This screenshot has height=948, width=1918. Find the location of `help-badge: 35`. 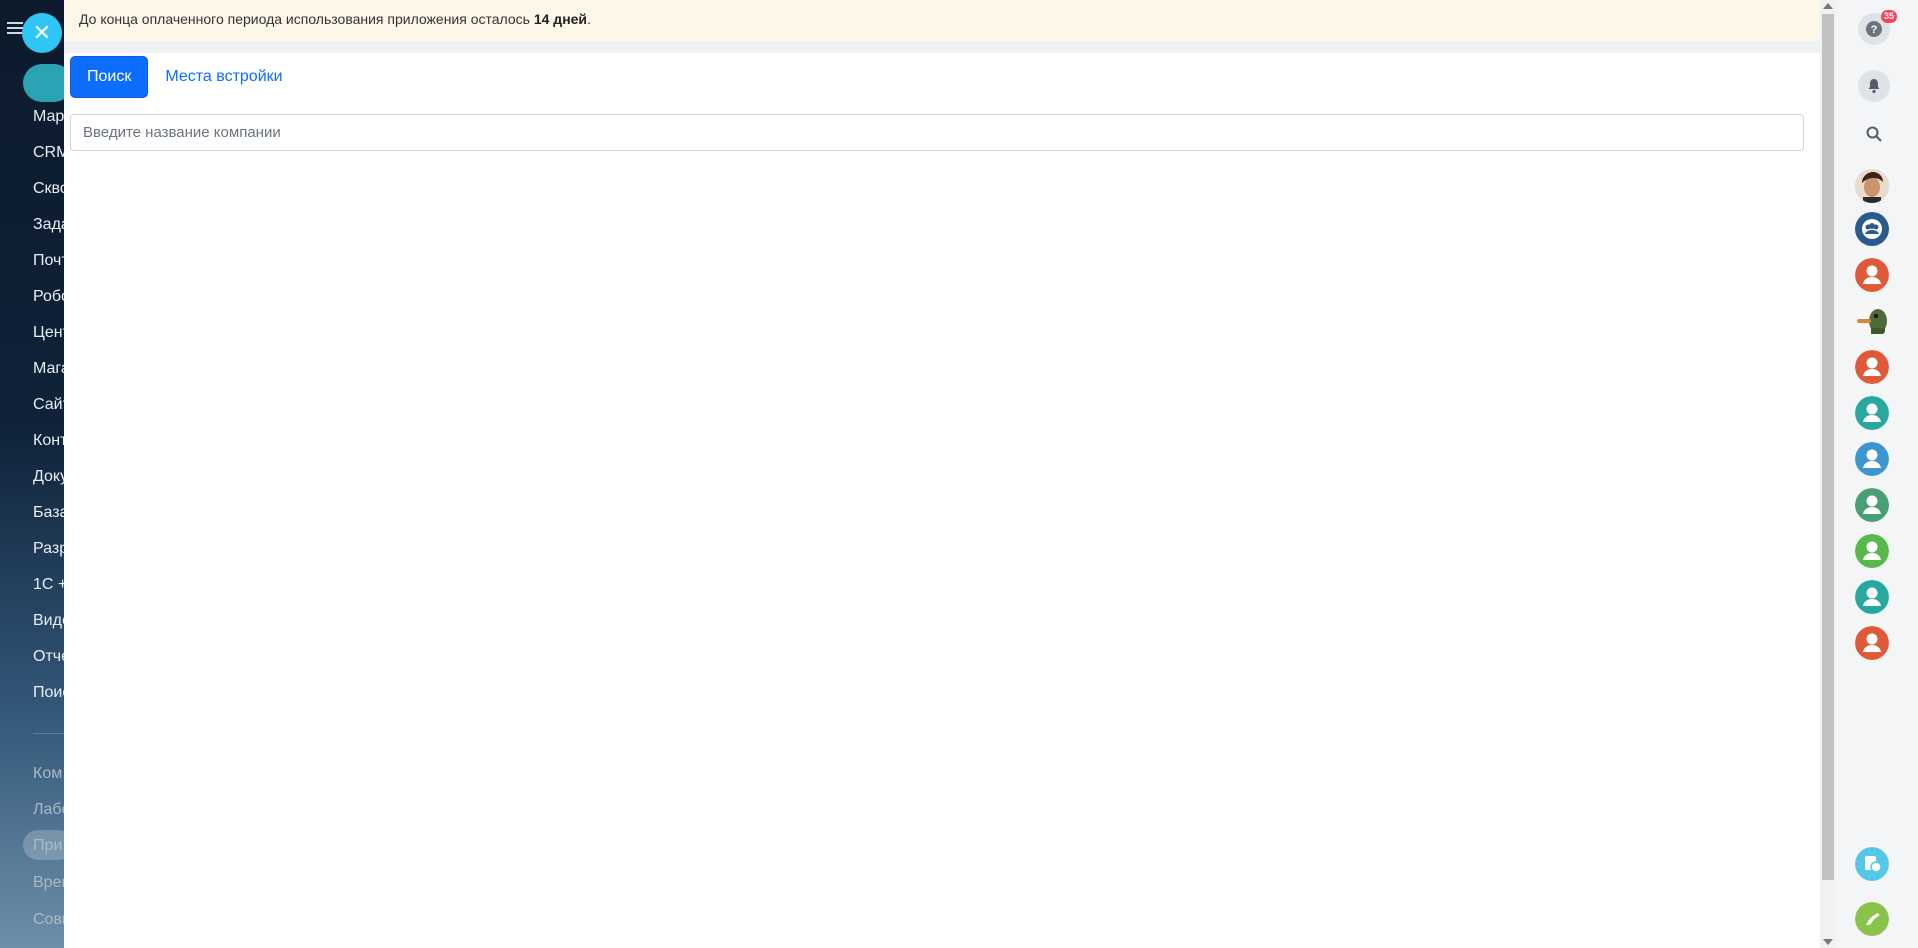

help-badge: 35 is located at coordinates (1889, 16).